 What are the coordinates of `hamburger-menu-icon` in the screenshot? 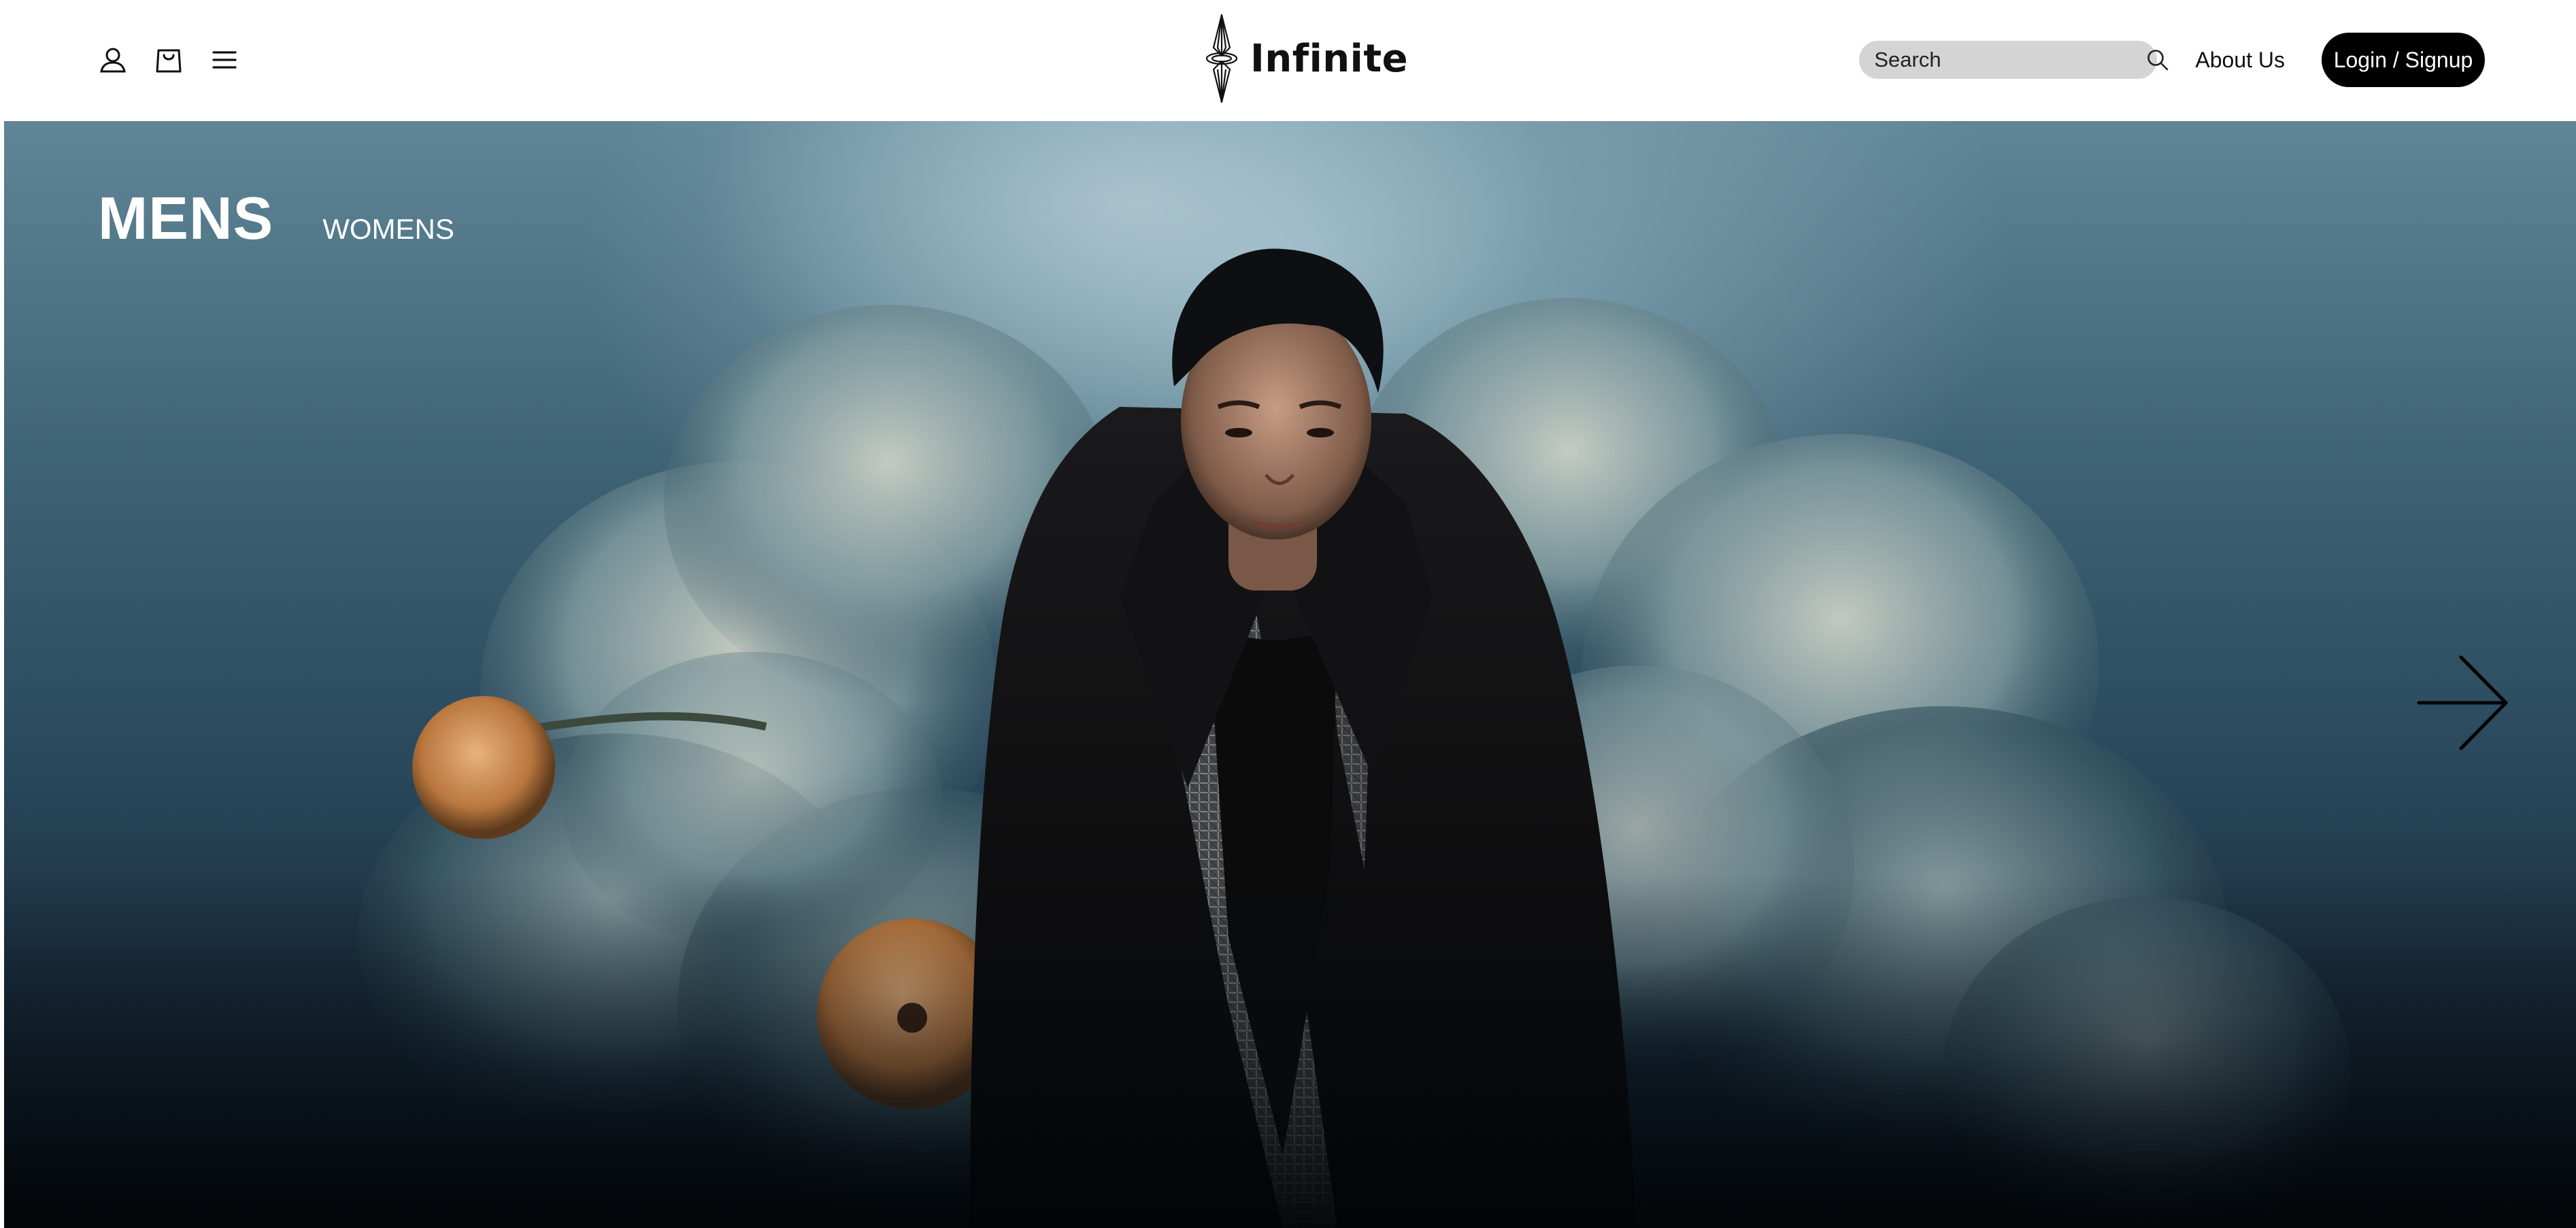 It's located at (224, 60).